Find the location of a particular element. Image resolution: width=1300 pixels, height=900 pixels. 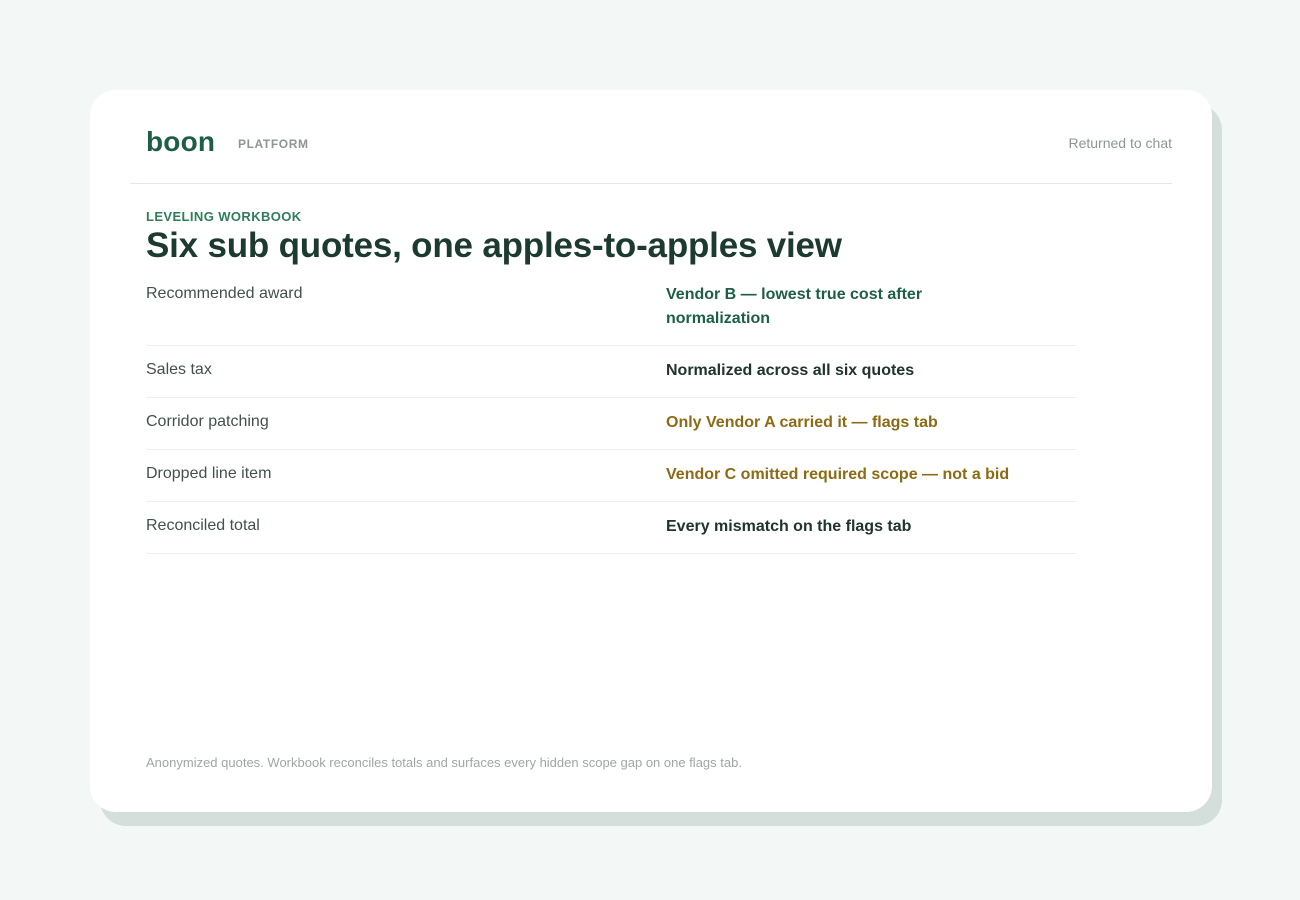

row-label: Recommended award is located at coordinates (224, 293).